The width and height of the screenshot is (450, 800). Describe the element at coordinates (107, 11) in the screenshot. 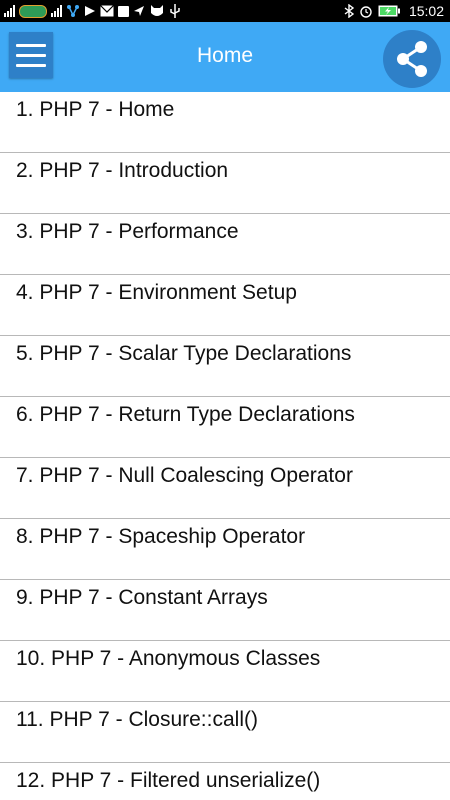

I see `mail-icon` at that location.